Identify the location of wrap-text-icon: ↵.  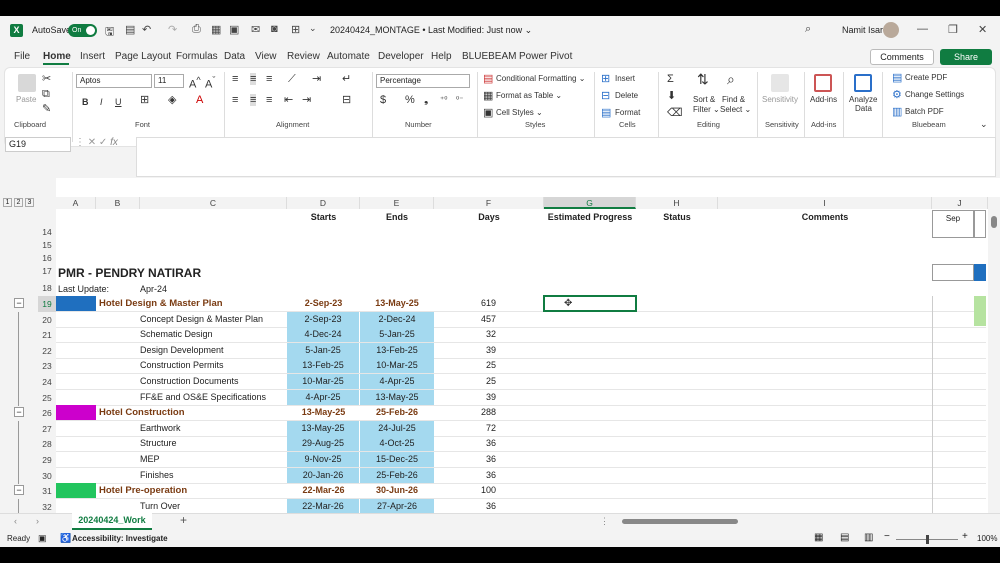
(346, 79).